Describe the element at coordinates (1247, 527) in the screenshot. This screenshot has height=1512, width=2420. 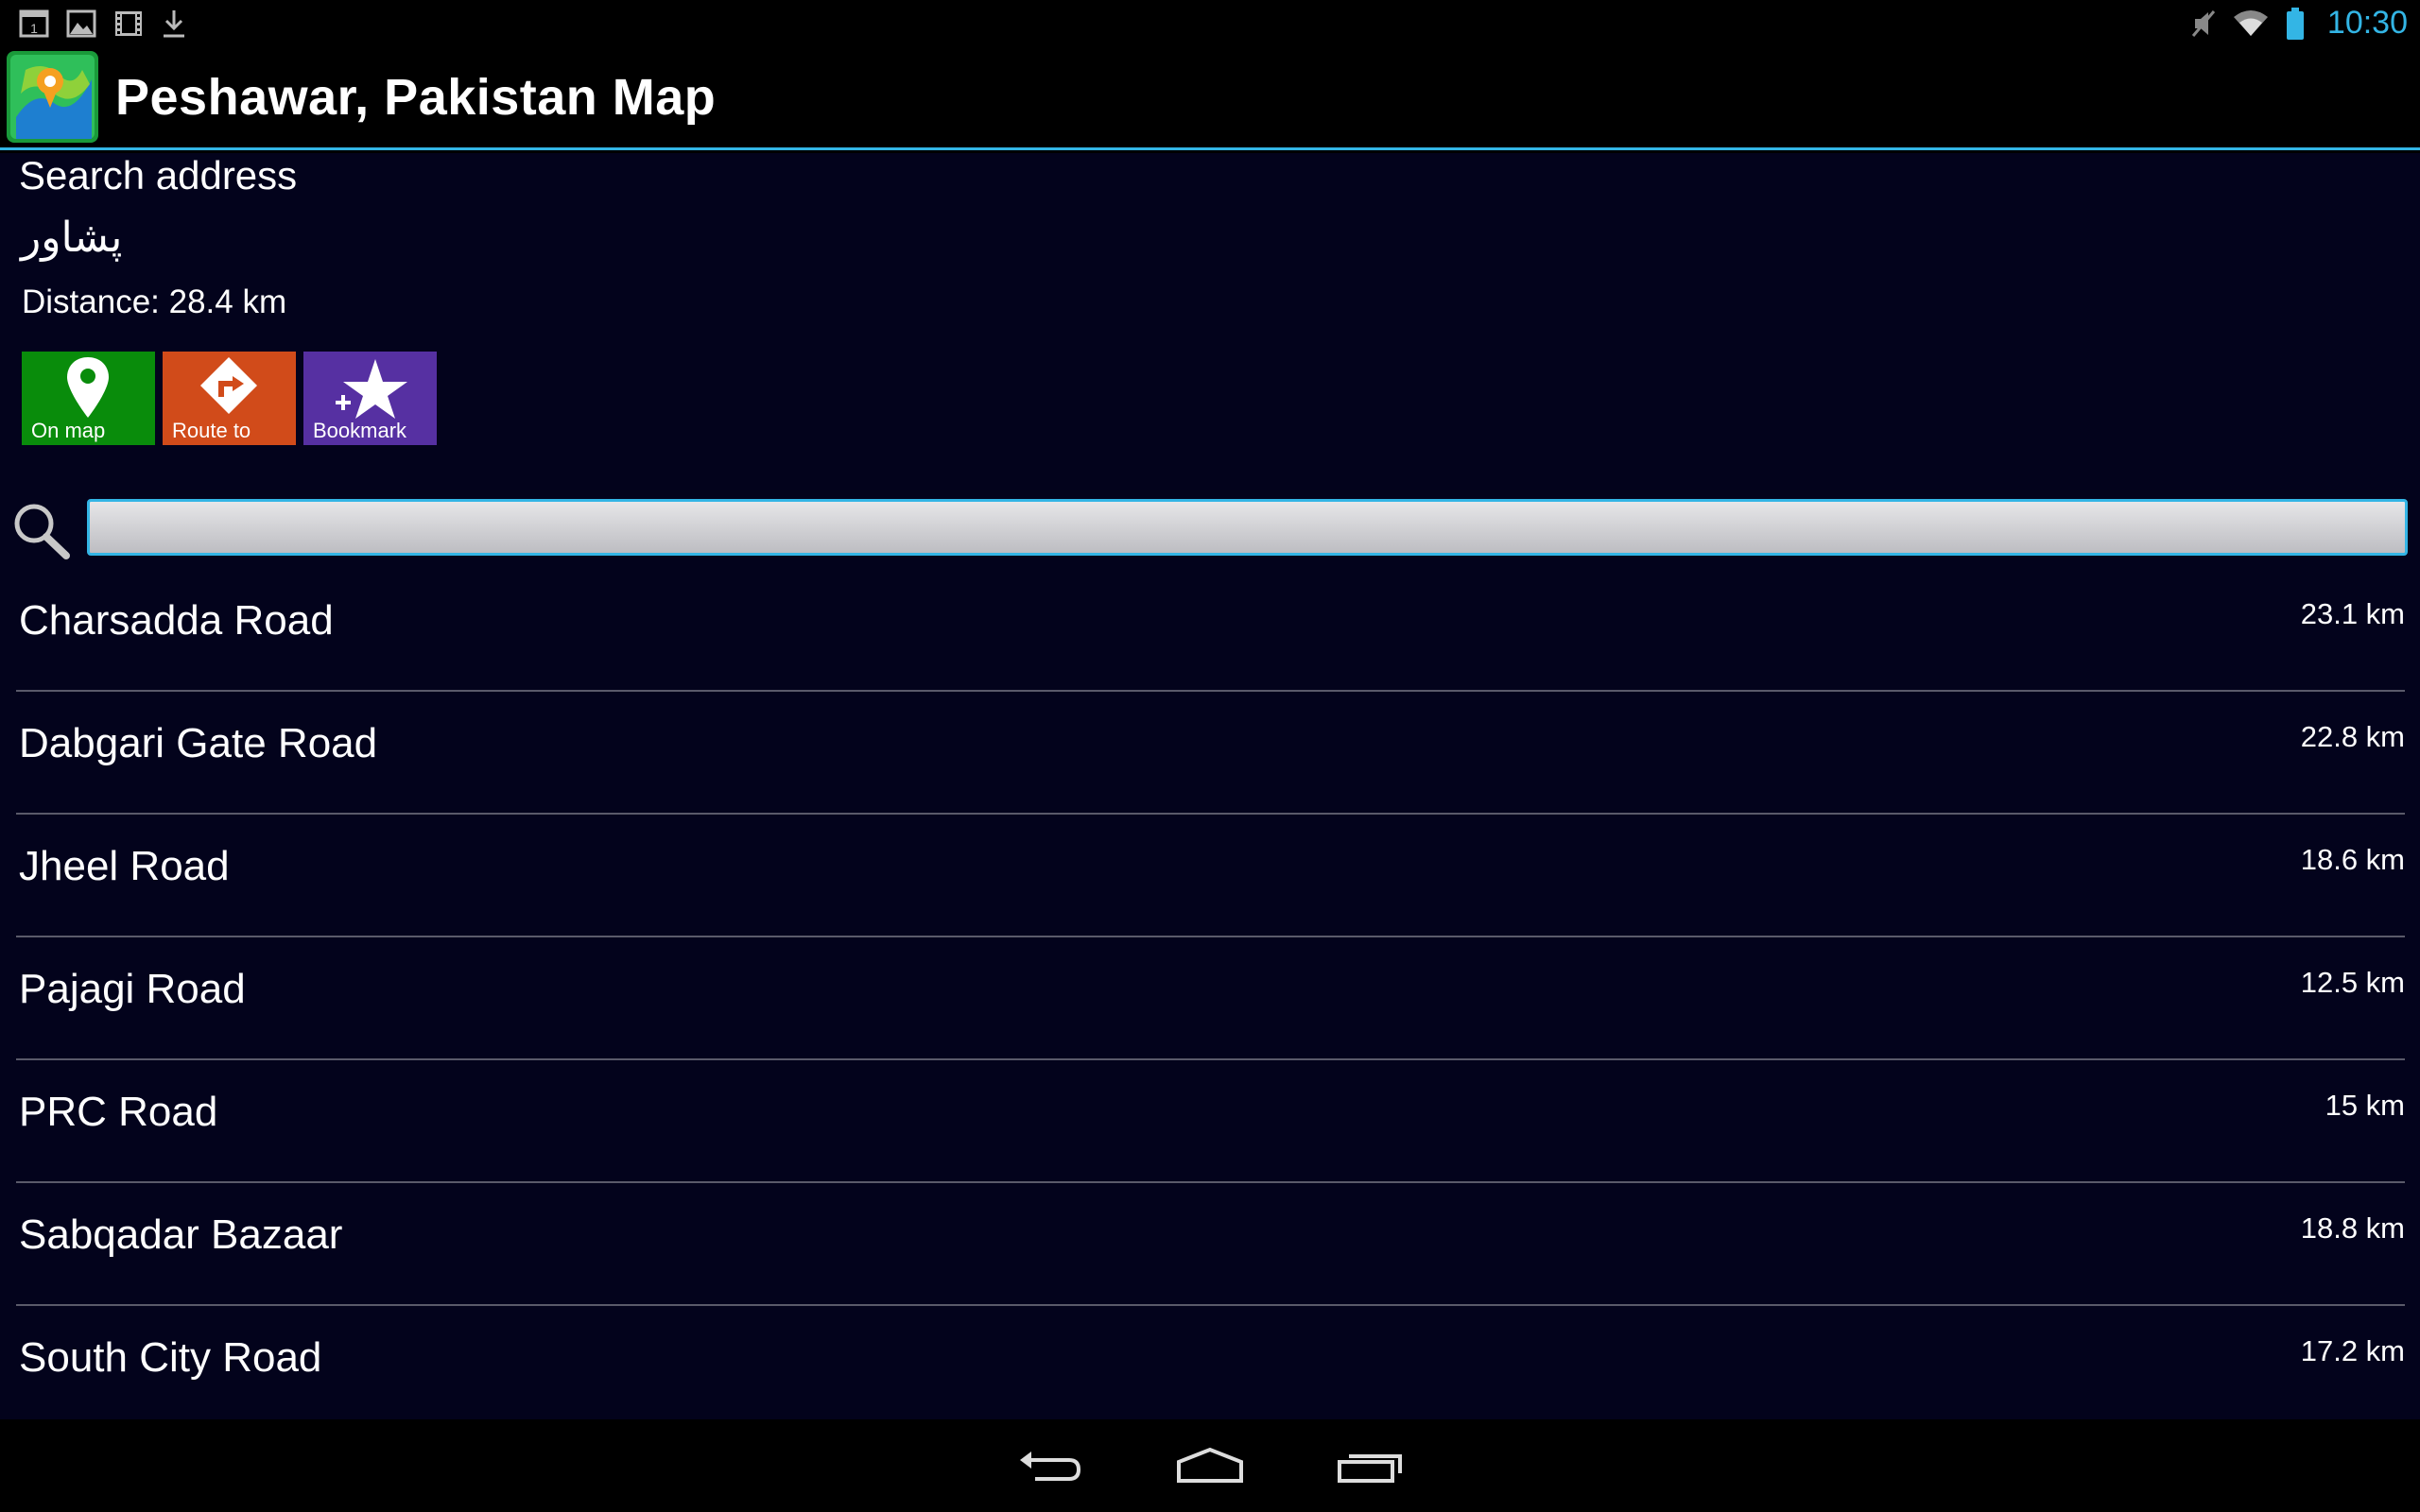
I see `search-input` at that location.